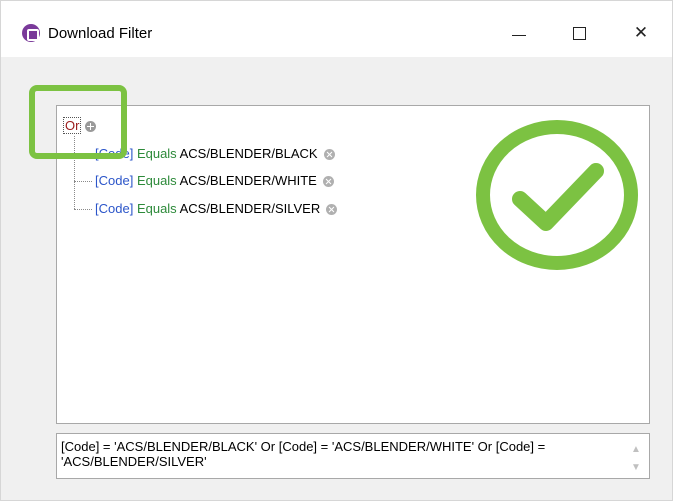 Image resolution: width=673 pixels, height=501 pixels. I want to click on condition-row: [Code] Equals ACS/BLENDER/WHITE, so click(214, 181).